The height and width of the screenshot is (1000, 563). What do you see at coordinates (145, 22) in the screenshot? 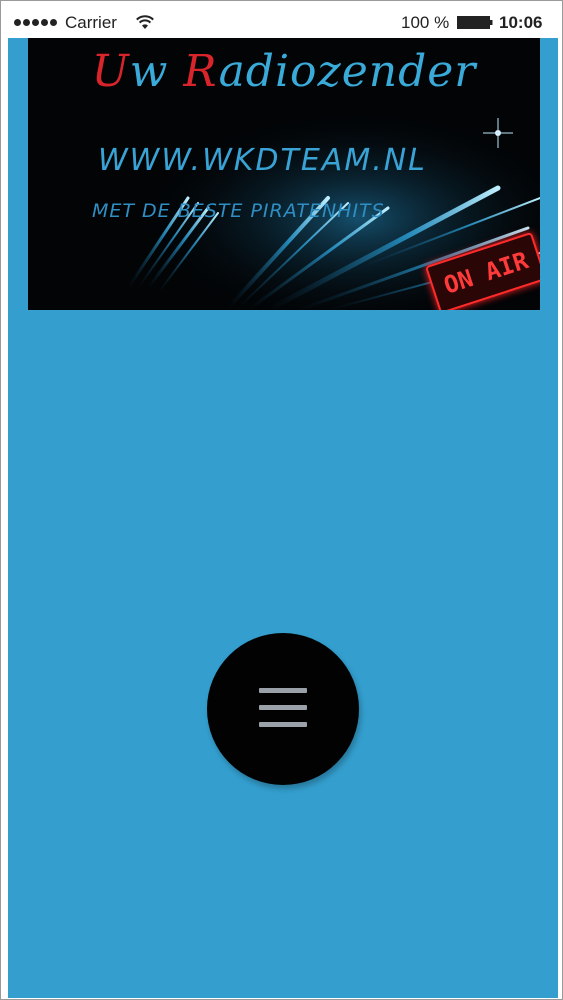
I see `wifi-icon` at bounding box center [145, 22].